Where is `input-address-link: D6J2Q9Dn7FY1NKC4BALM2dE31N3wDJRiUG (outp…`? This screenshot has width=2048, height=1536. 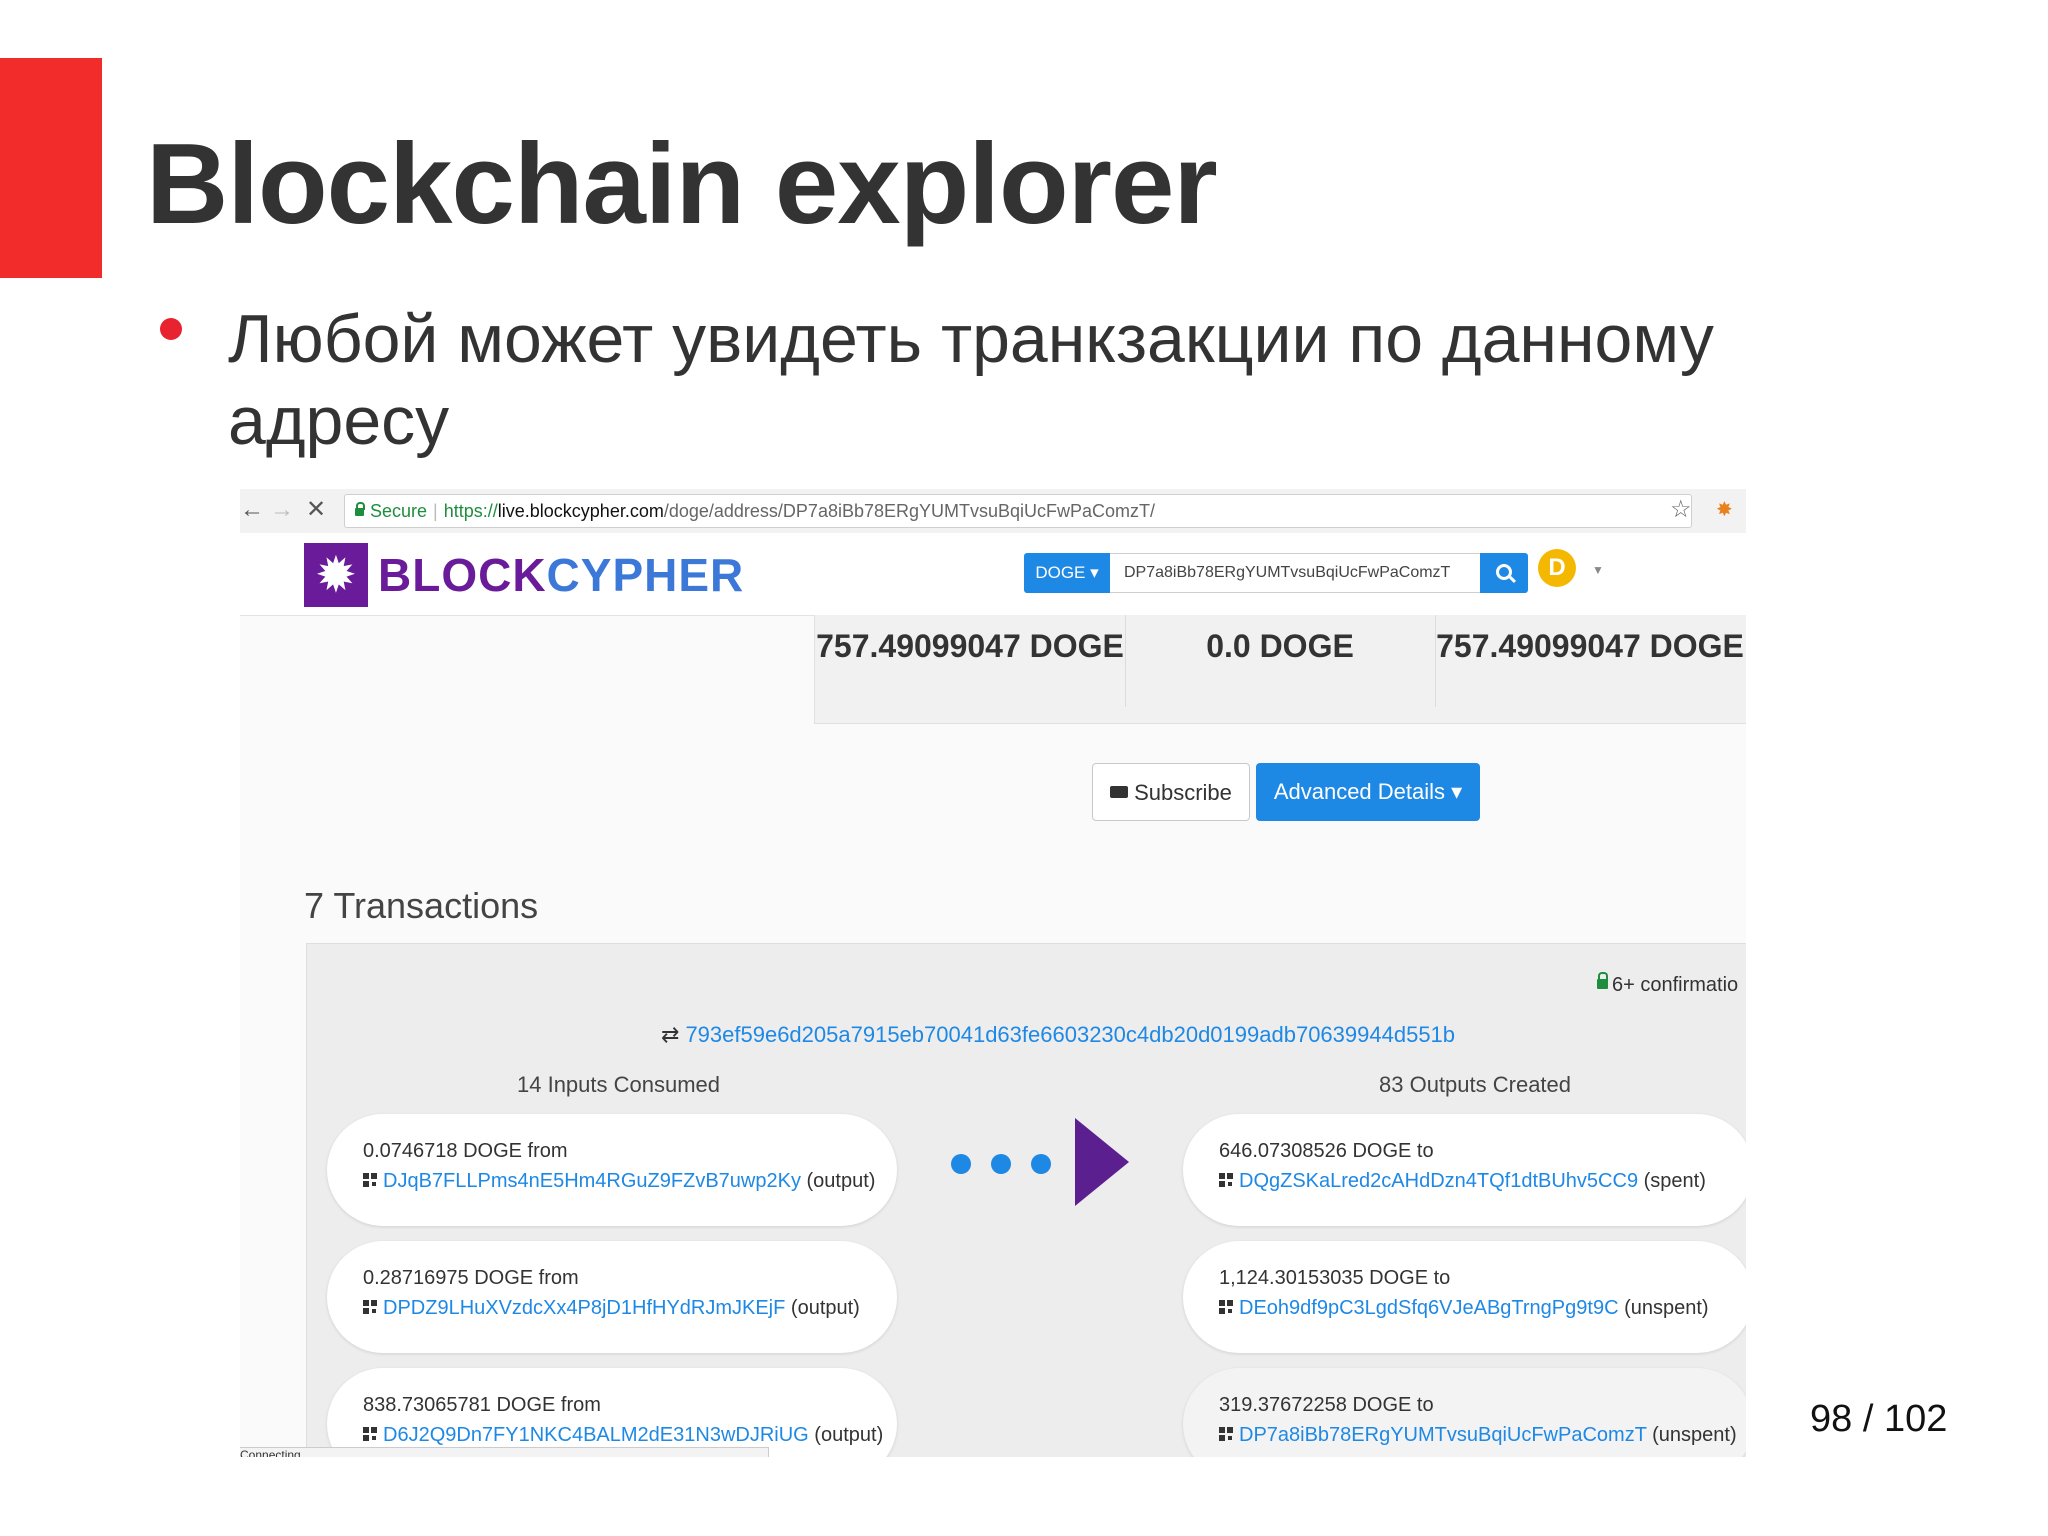 input-address-link: D6J2Q9Dn7FY1NKC4BALM2dE31N3wDJRiUG (outp… is located at coordinates (623, 1435).